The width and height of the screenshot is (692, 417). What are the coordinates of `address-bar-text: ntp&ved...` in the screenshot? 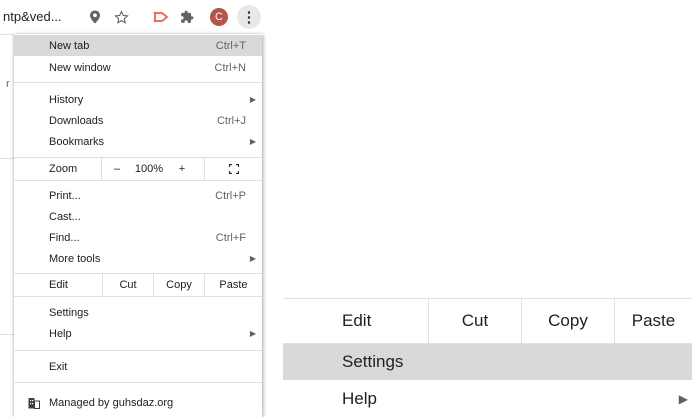 It's located at (32, 16).